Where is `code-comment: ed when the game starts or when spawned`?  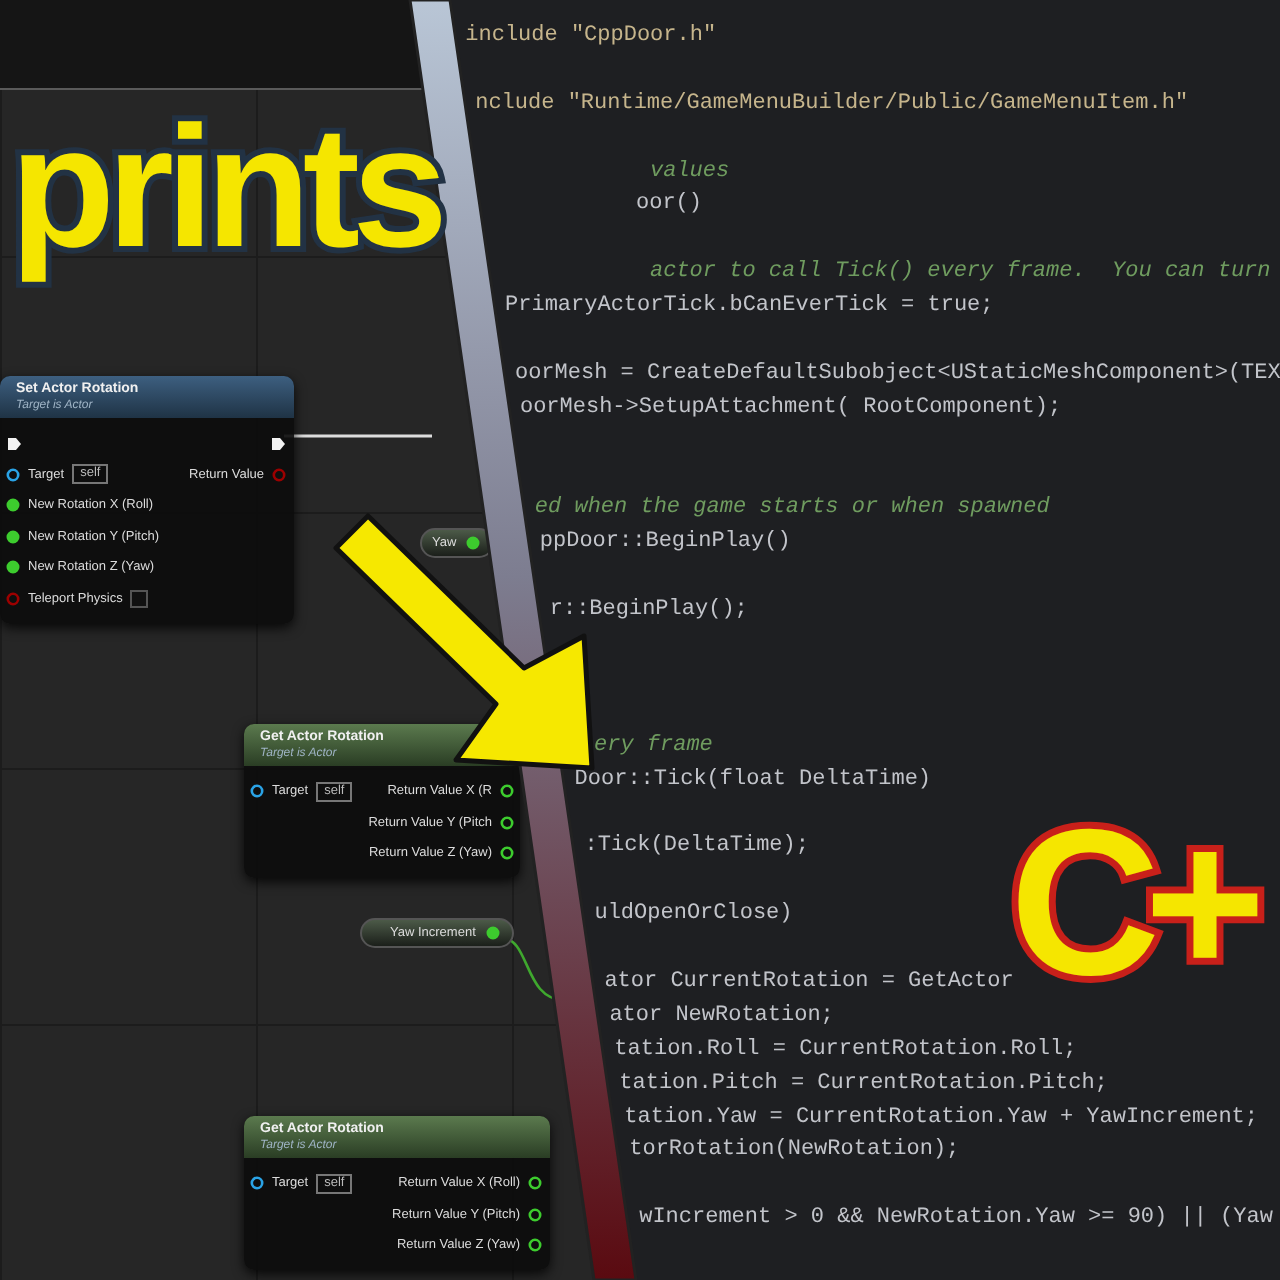 code-comment: ed when the game starts or when spawned is located at coordinates (792, 509).